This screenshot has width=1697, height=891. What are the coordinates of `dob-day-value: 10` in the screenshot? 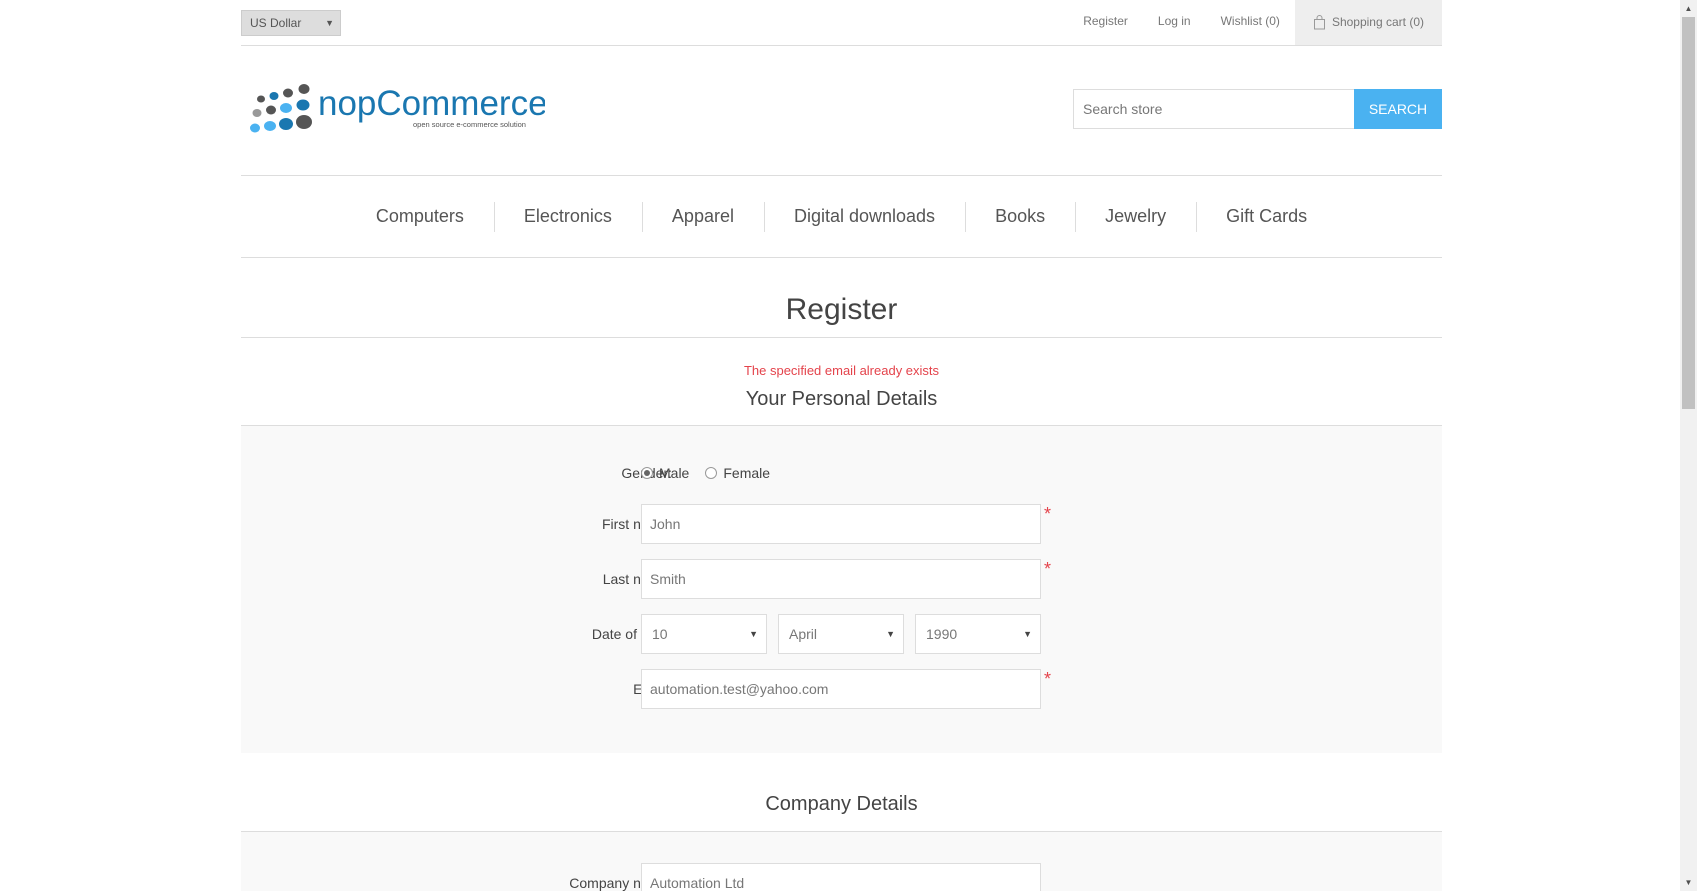 It's located at (660, 634).